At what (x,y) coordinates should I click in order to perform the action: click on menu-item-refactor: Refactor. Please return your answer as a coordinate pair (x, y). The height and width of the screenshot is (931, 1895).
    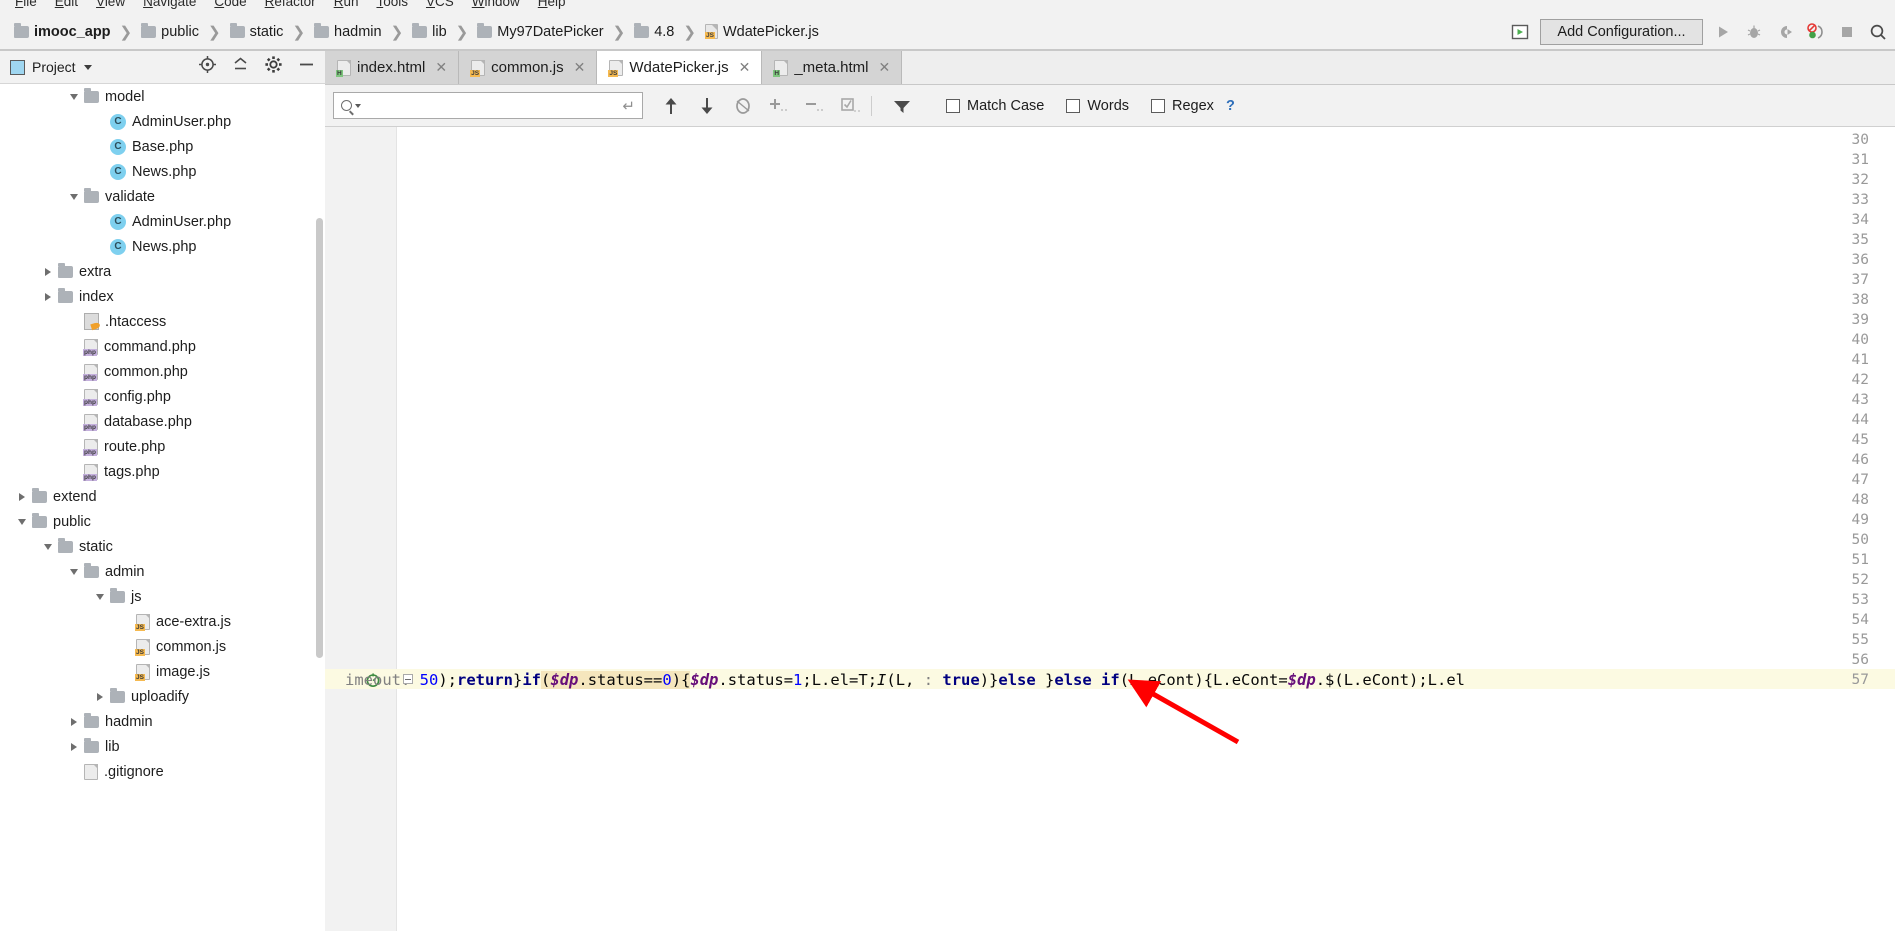
    Looking at the image, I should click on (290, 4).